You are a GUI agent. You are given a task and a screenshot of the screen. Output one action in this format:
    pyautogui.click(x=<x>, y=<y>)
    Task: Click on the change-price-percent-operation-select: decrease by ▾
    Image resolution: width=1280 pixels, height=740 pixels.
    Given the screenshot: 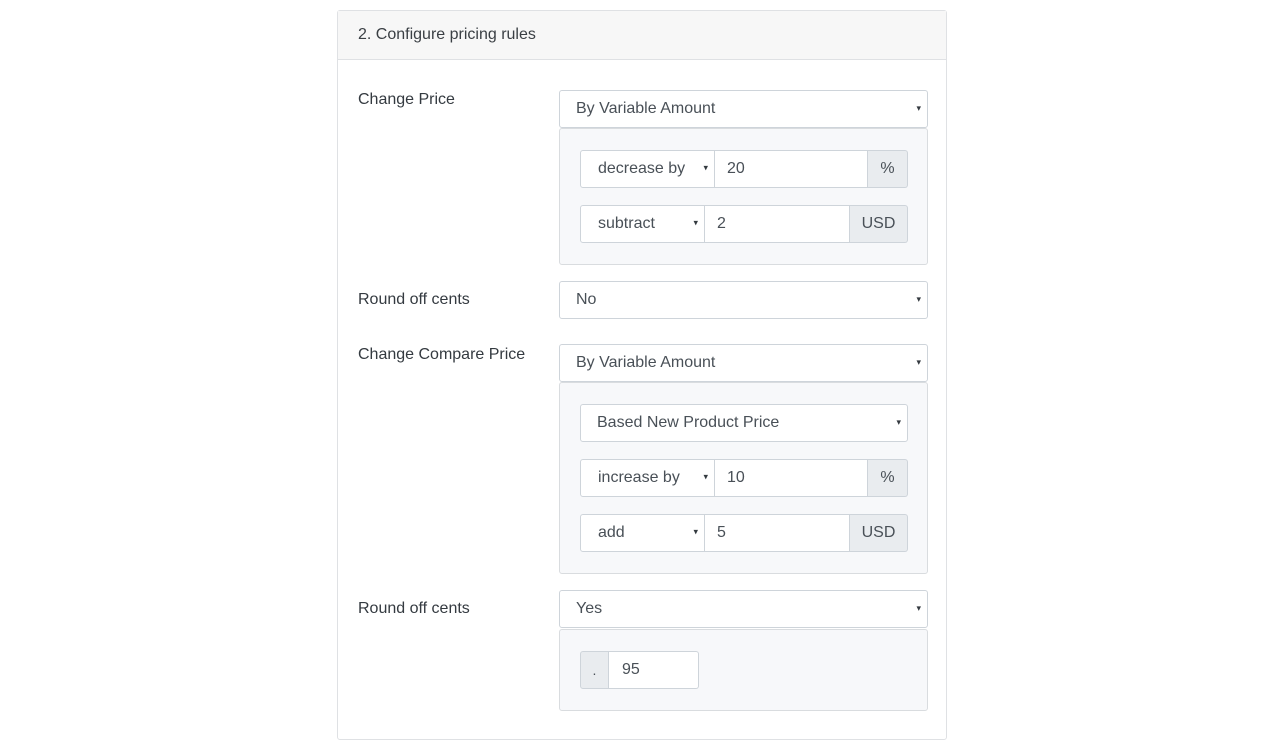 What is the action you would take?
    pyautogui.click(x=647, y=169)
    